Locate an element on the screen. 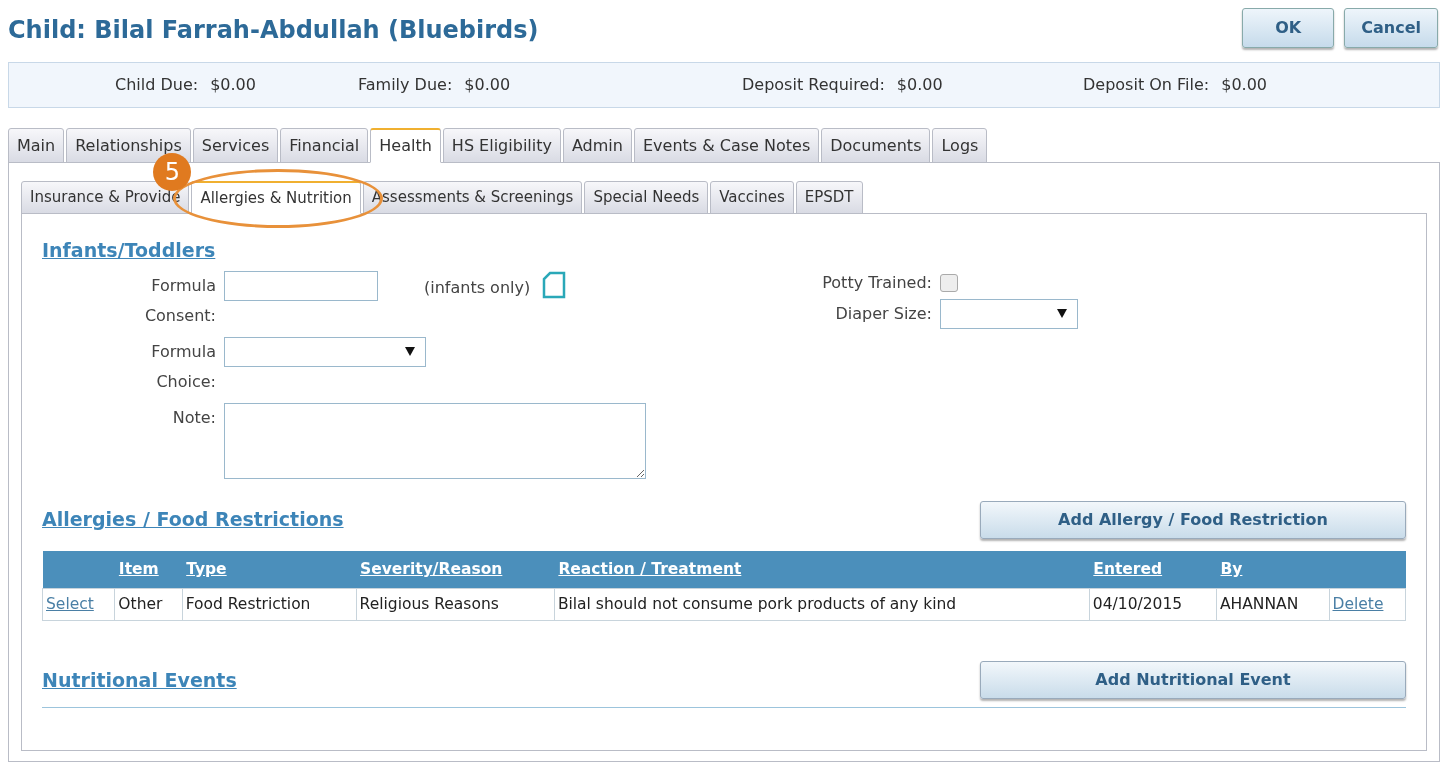  tab: Logs is located at coordinates (960, 145).